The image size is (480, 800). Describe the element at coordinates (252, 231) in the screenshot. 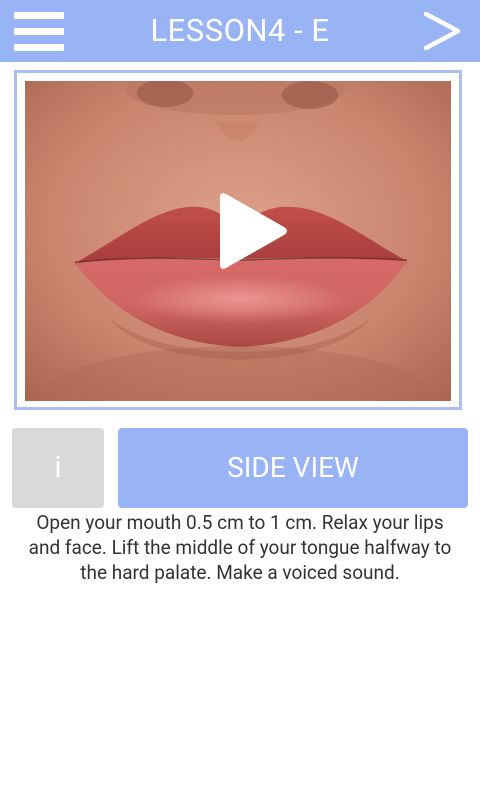

I see `play-icon` at that location.